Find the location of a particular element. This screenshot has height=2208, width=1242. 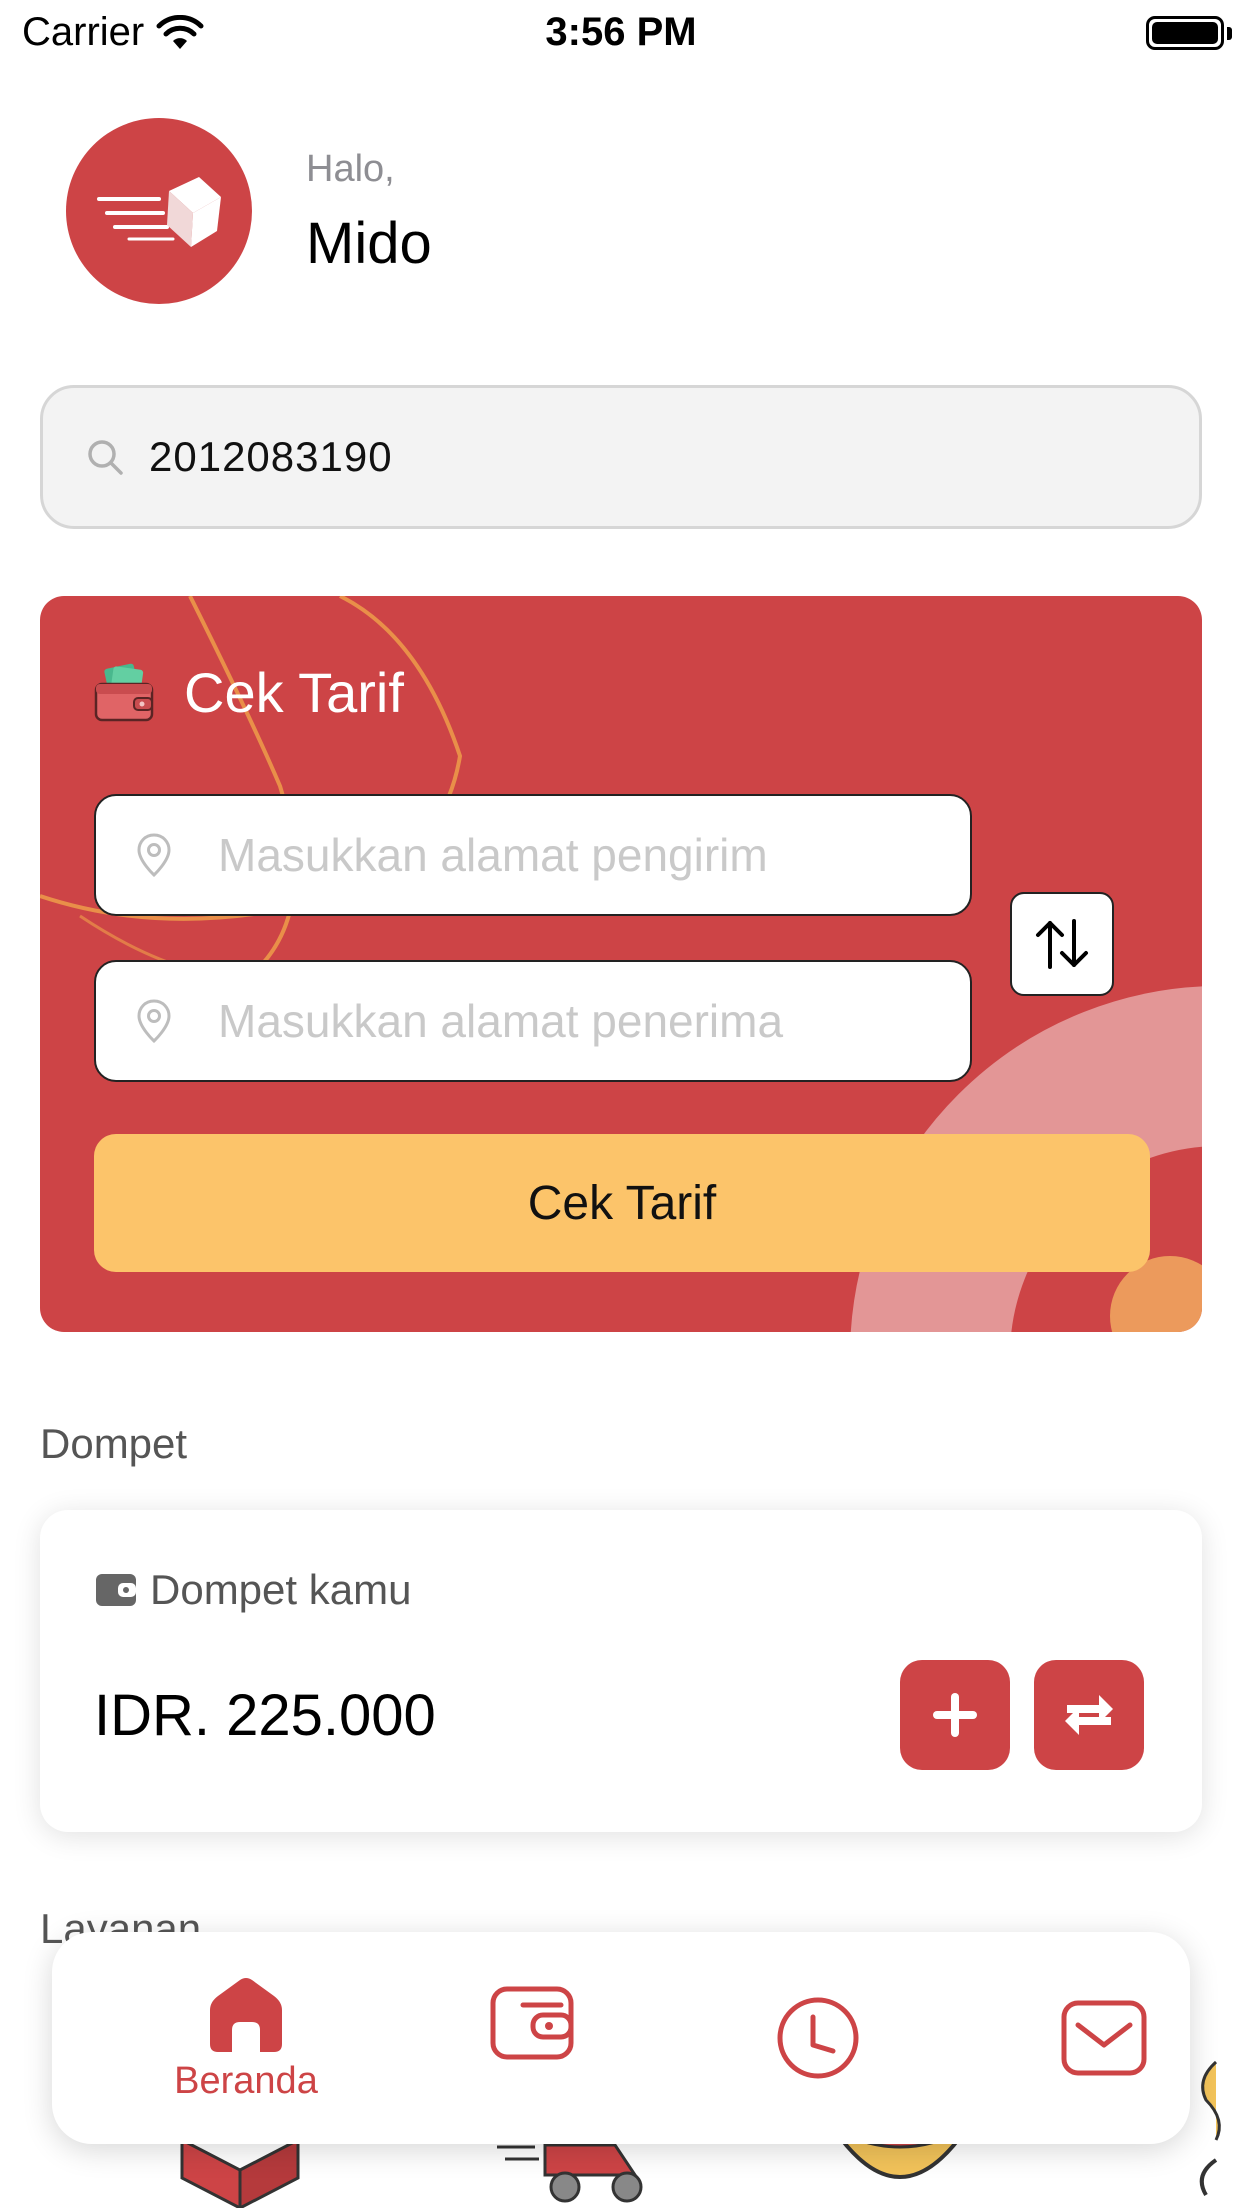

greeting-text: Halo, is located at coordinates (350, 169).